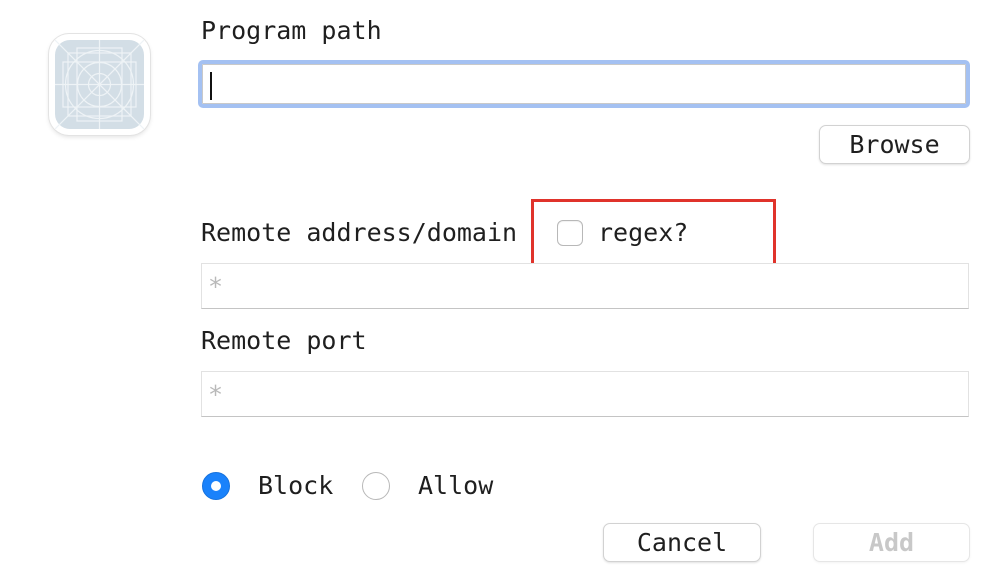 The height and width of the screenshot is (574, 1002). What do you see at coordinates (643, 233) in the screenshot?
I see `regex-label: regex?` at bounding box center [643, 233].